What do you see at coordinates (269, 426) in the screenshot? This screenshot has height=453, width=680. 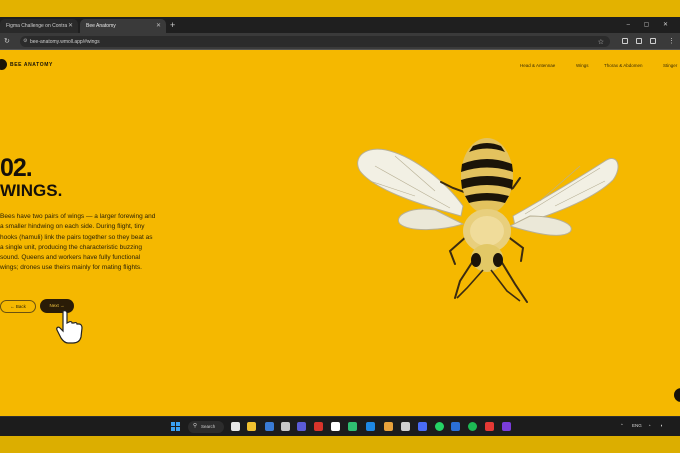 I see `edge-icon` at bounding box center [269, 426].